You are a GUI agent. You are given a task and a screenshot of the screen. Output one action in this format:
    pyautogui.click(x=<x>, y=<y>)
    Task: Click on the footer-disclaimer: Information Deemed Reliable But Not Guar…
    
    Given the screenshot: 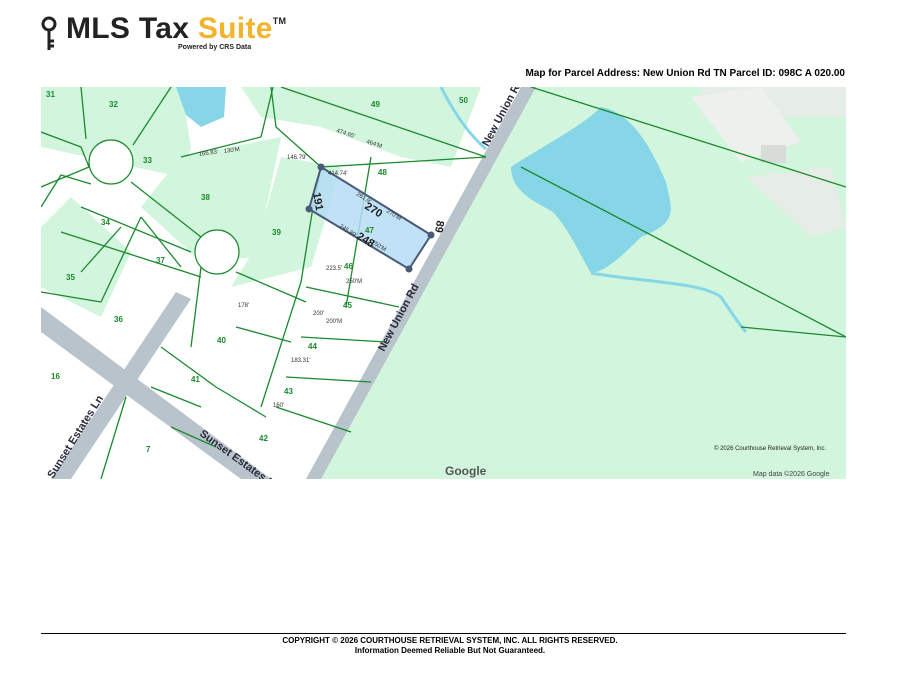 What is the action you would take?
    pyautogui.click(x=450, y=650)
    